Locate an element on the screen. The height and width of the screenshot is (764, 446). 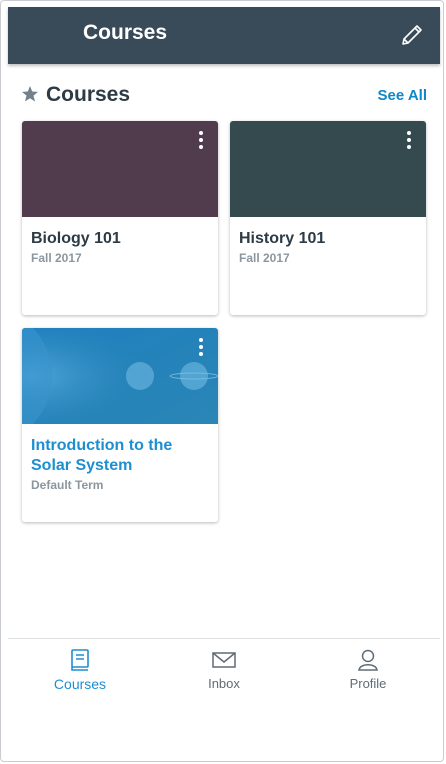
courses-section-header: Courses See All is located at coordinates (224, 98).